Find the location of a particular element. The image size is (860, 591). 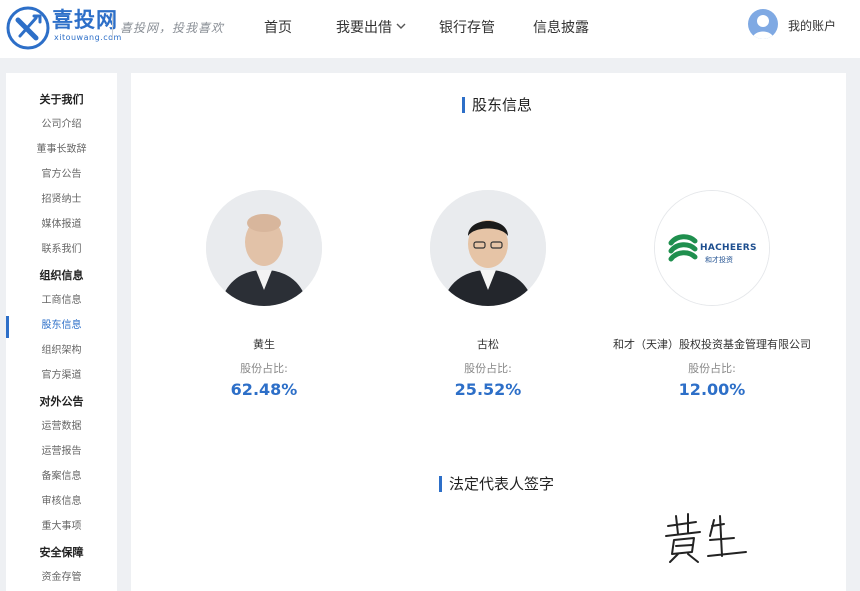

sidebar-item-operating-data: 运营数据 is located at coordinates (61, 427).